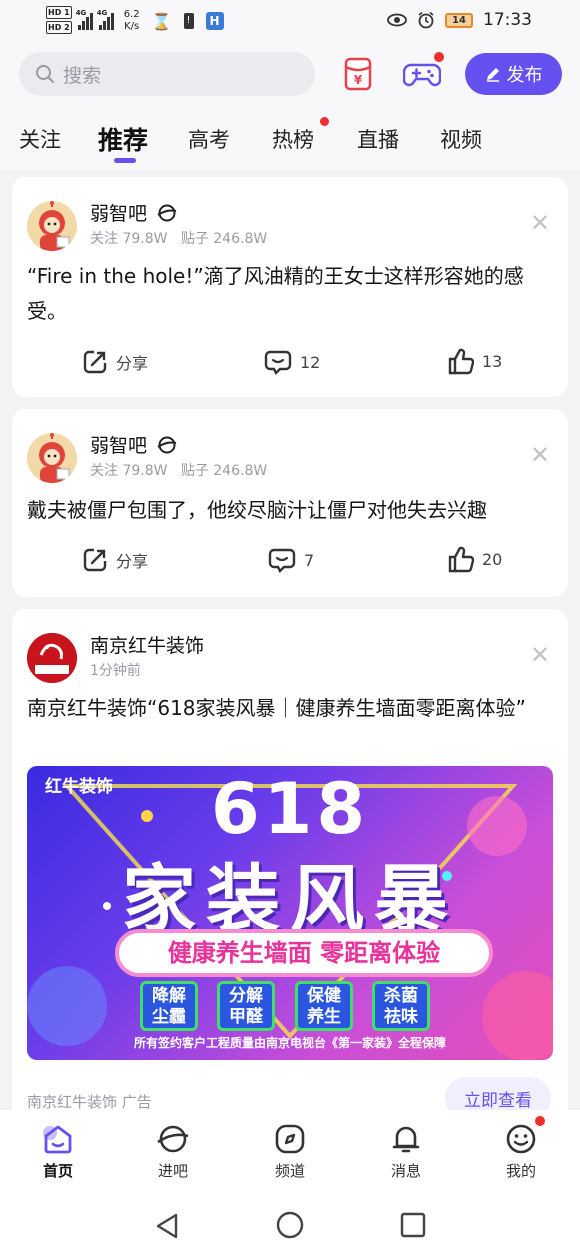  What do you see at coordinates (167, 1226) in the screenshot?
I see `back-icon` at bounding box center [167, 1226].